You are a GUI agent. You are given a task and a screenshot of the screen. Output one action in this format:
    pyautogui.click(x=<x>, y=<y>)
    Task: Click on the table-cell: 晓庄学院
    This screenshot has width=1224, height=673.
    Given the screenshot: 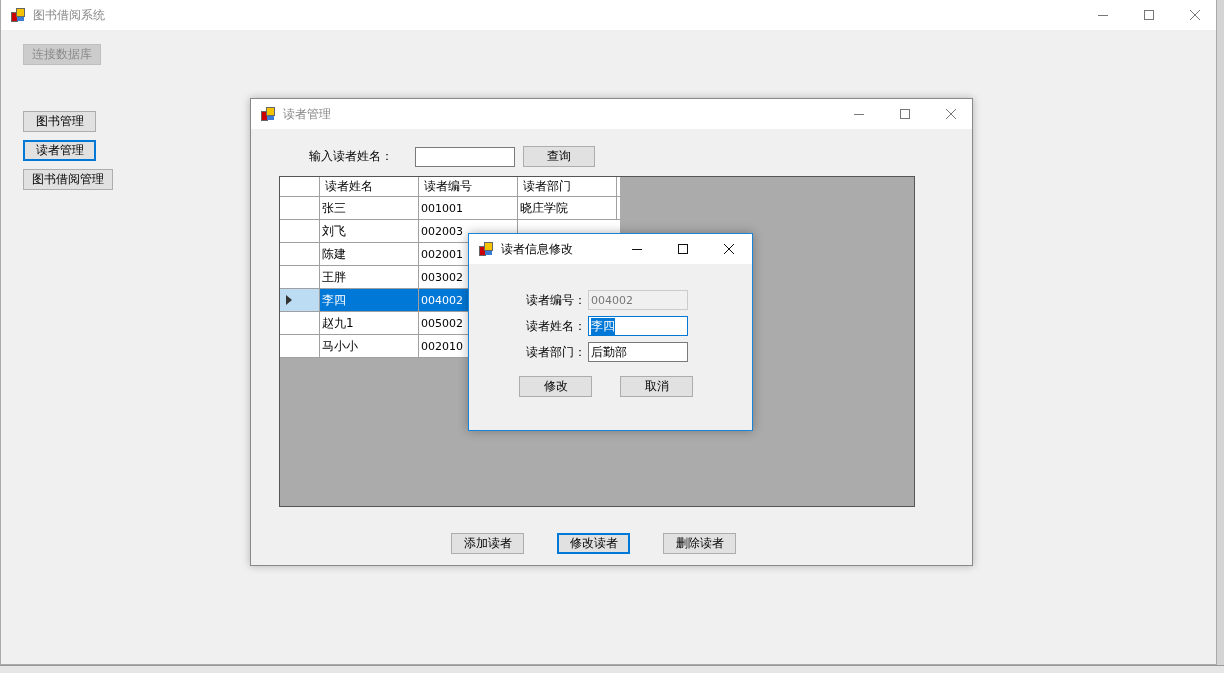 What is the action you would take?
    pyautogui.click(x=567, y=208)
    